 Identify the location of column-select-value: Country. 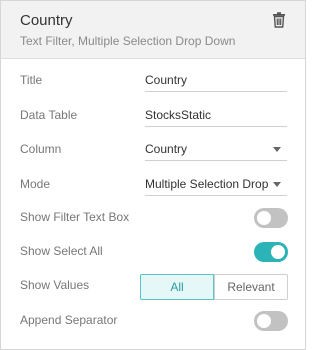
(166, 149).